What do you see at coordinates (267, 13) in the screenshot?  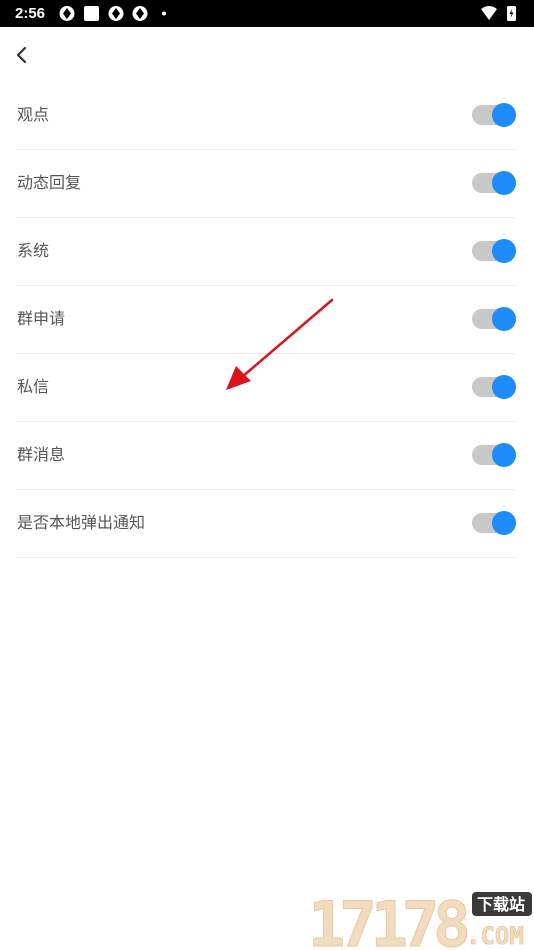 I see `status-bar: 2:56` at bounding box center [267, 13].